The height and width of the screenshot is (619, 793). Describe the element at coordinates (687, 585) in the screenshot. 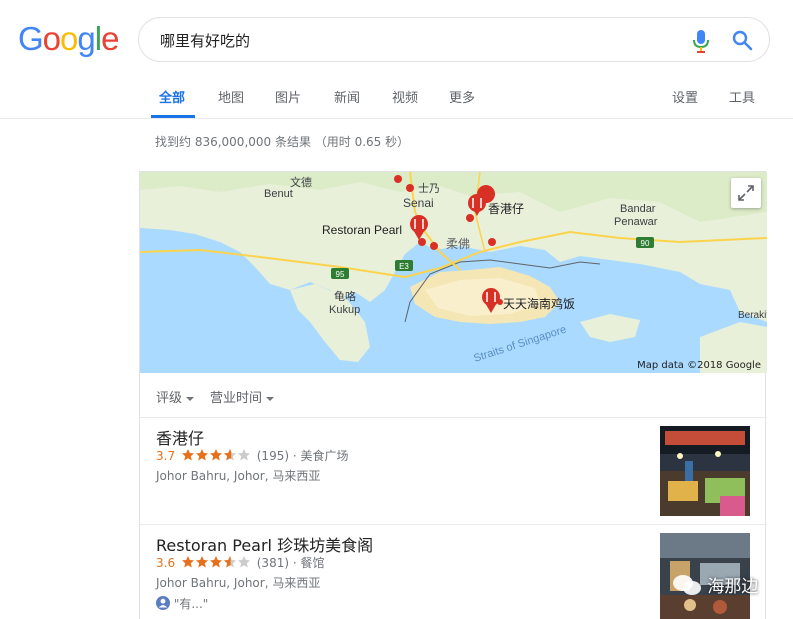

I see `wechat-icon` at that location.